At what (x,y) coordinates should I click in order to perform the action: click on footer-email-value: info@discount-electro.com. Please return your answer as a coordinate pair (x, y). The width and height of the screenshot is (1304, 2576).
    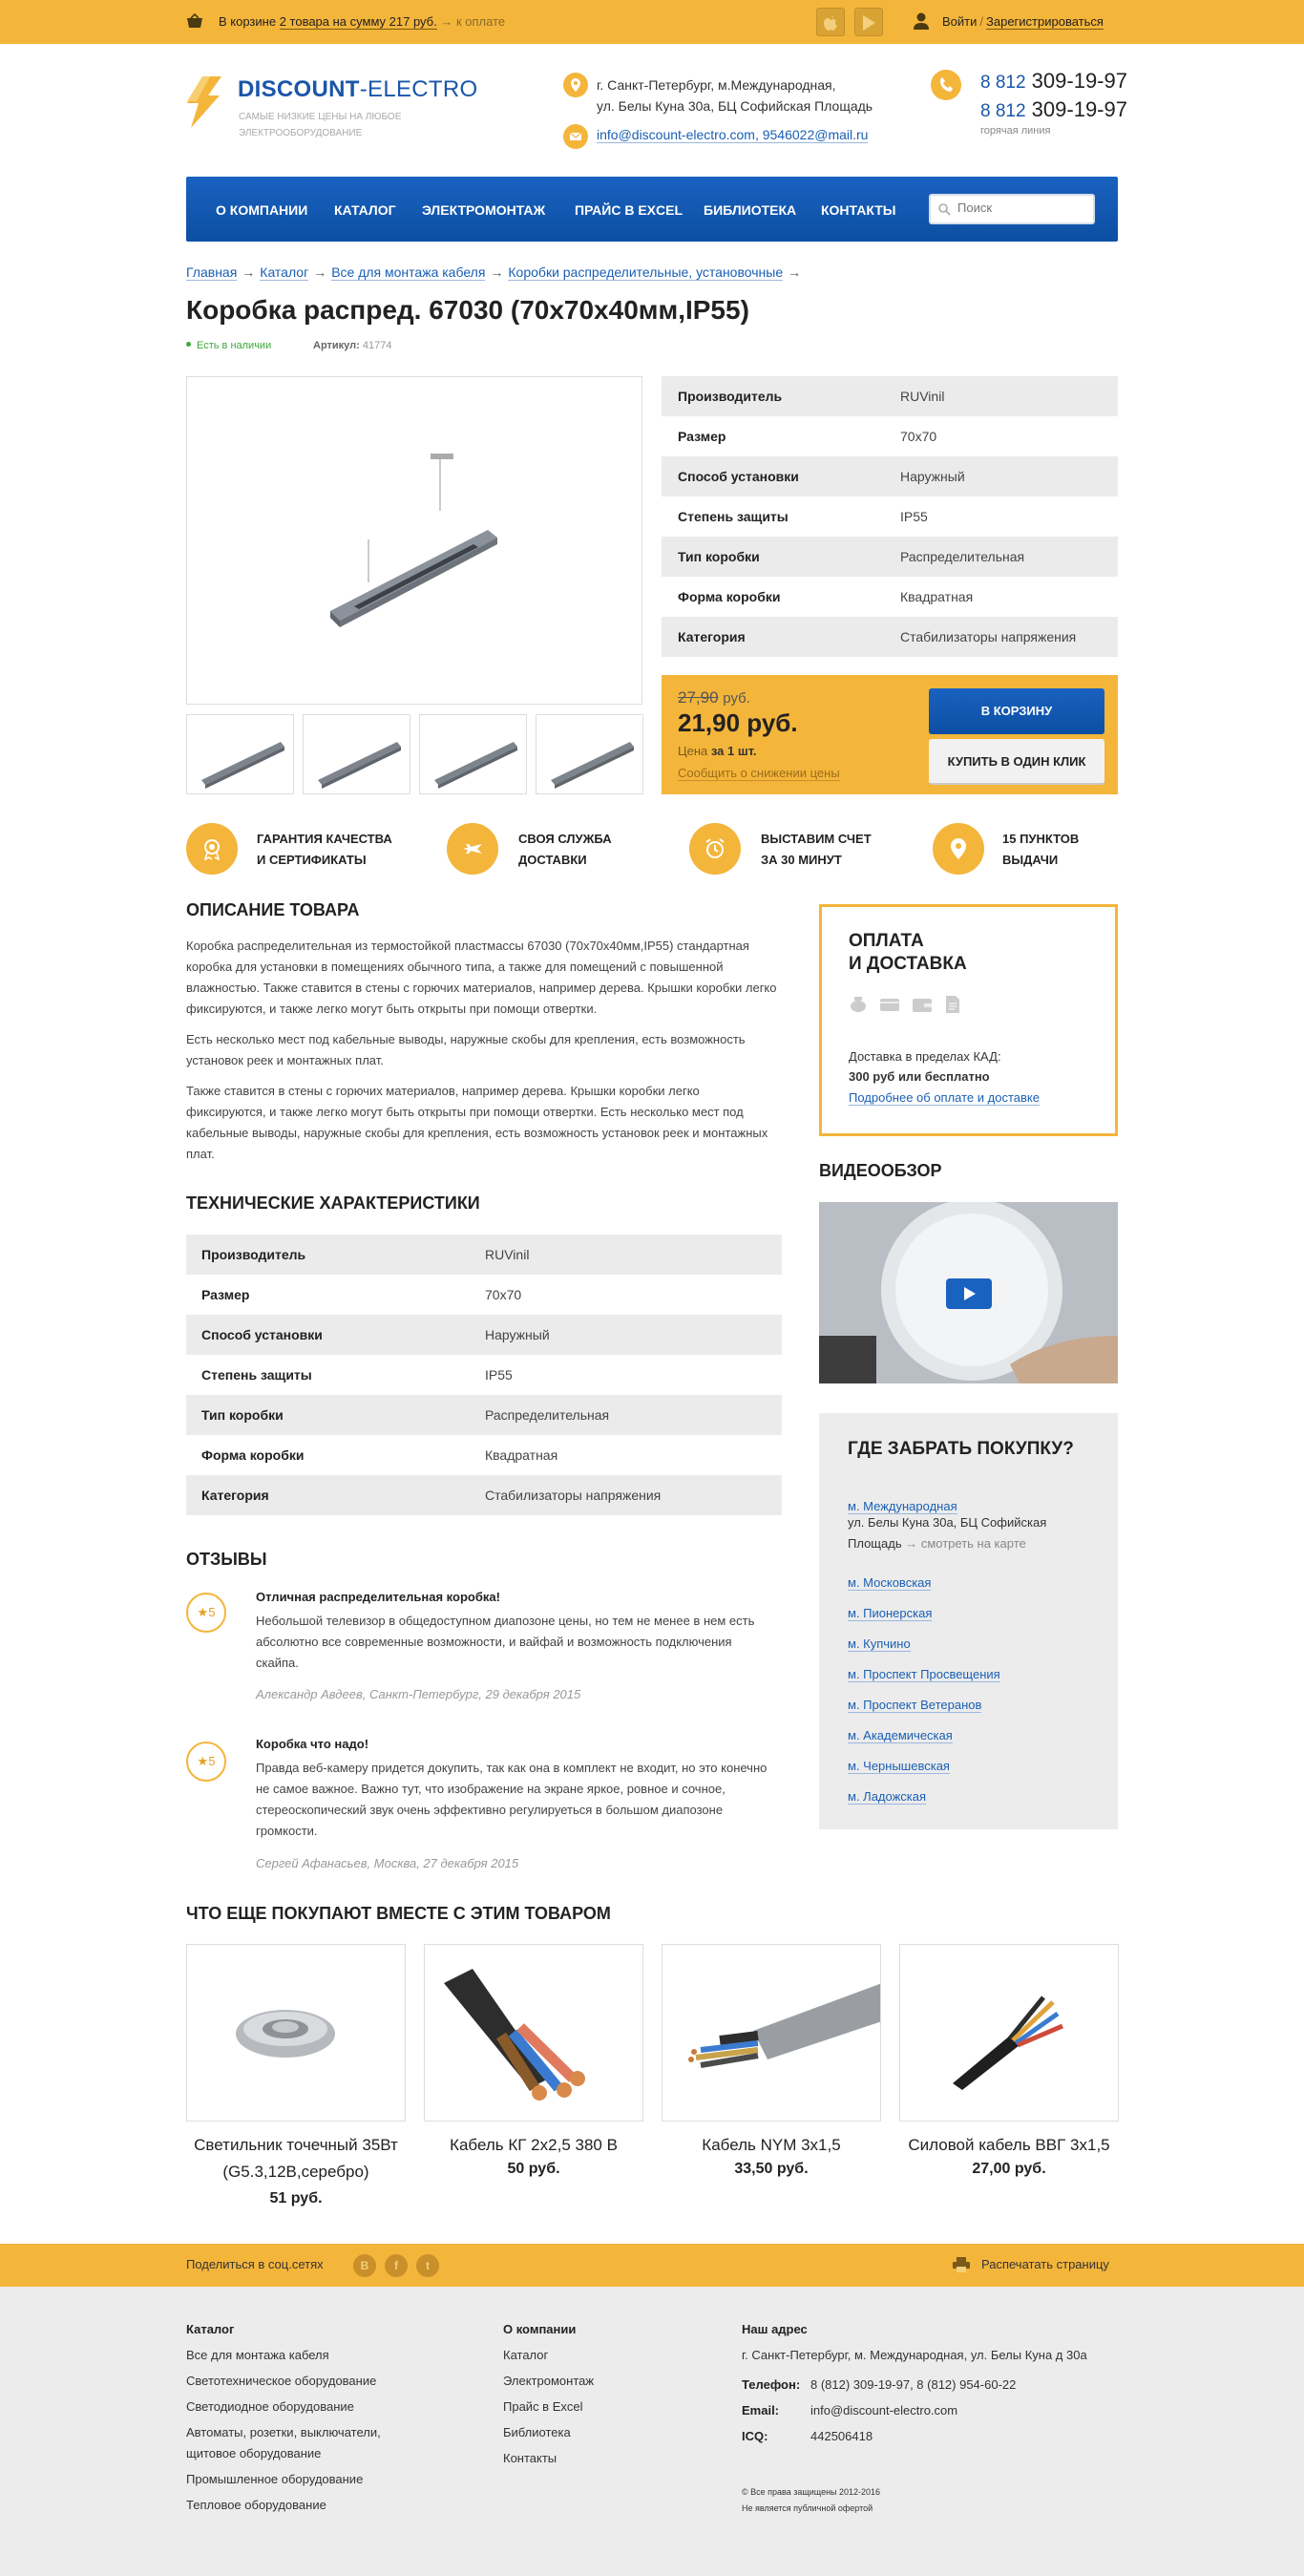
    Looking at the image, I should click on (884, 2410).